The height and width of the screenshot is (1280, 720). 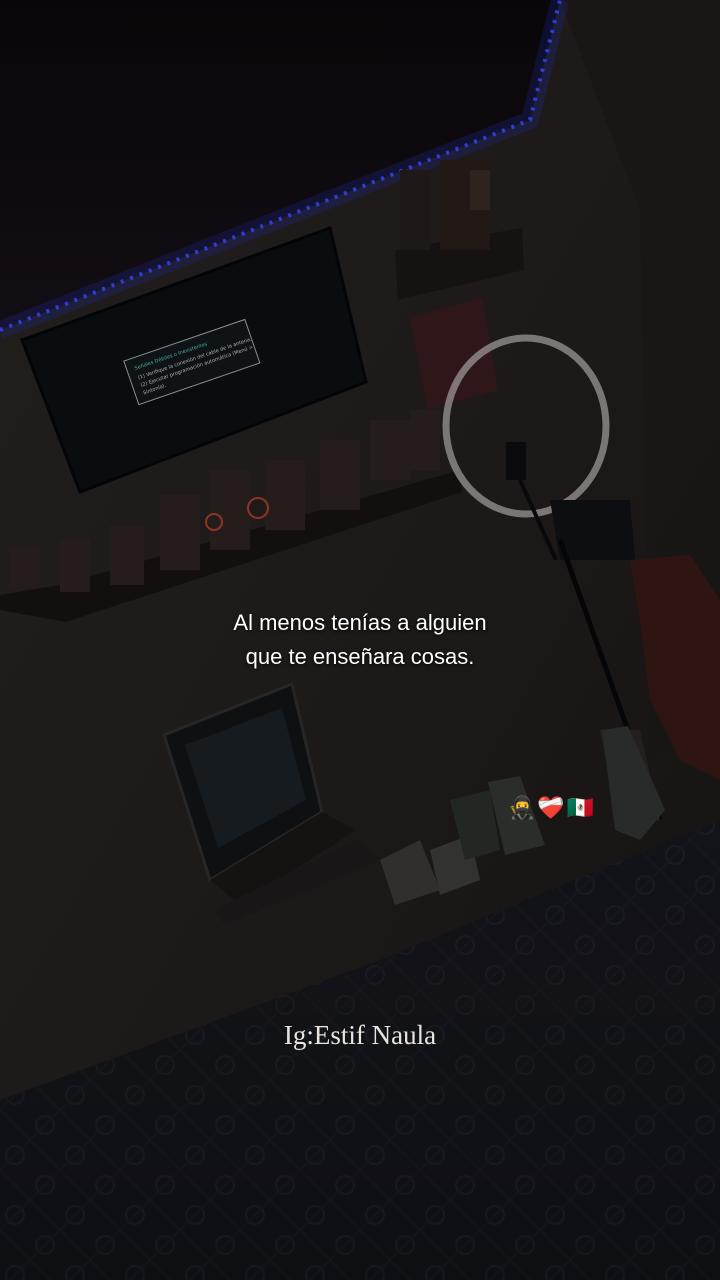 I want to click on instagram-credit: Ig:Estif Naula, so click(x=360, y=1035).